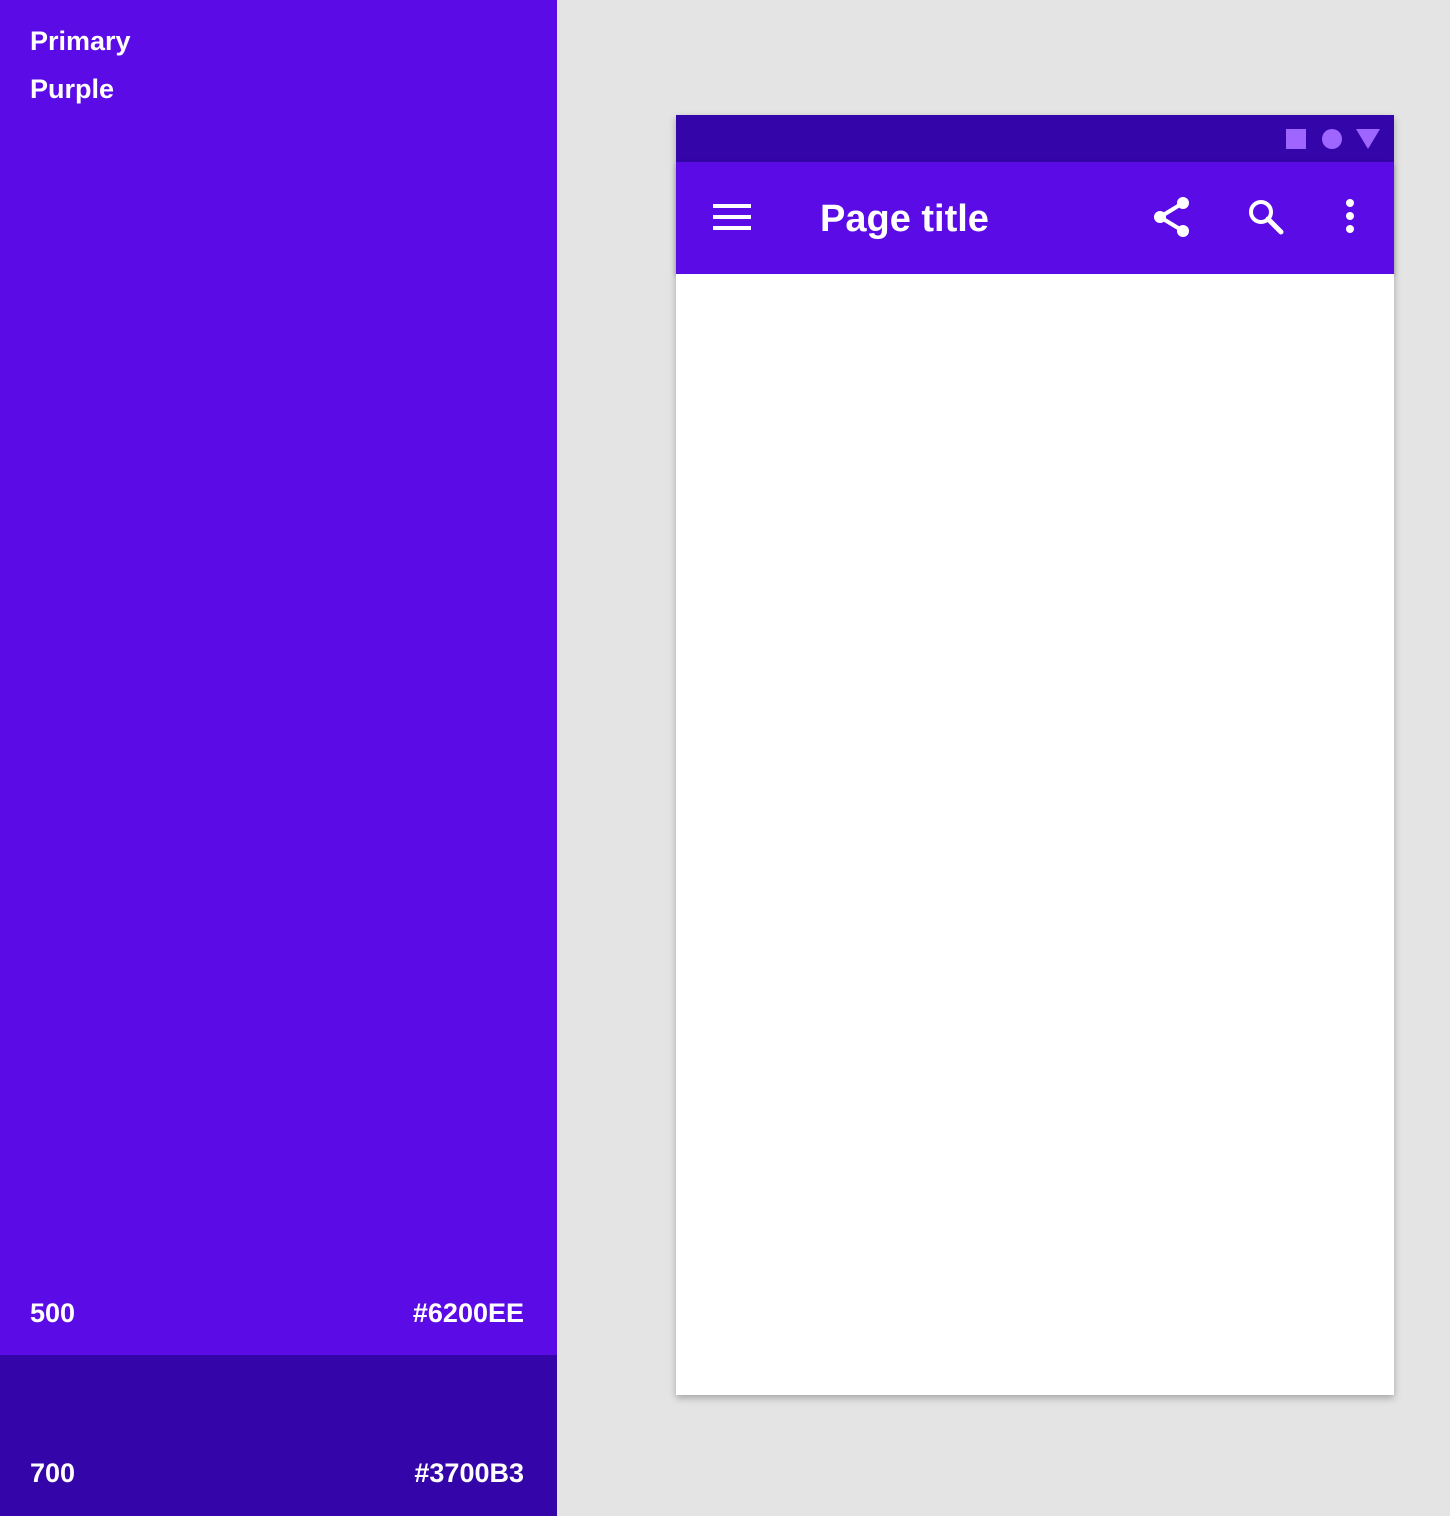  What do you see at coordinates (1296, 139) in the screenshot?
I see `square-icon` at bounding box center [1296, 139].